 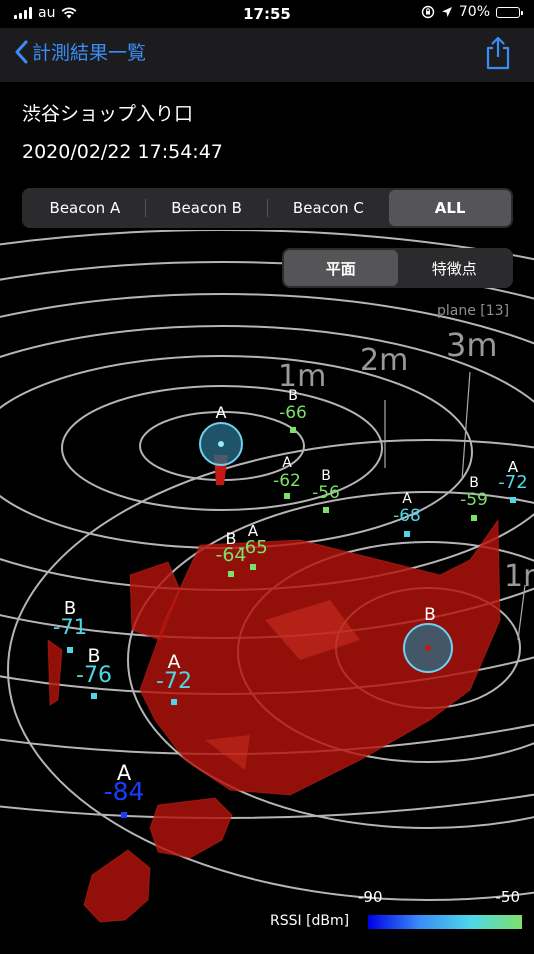 What do you see at coordinates (472, 345) in the screenshot?
I see `ring-distance-label: 3m` at bounding box center [472, 345].